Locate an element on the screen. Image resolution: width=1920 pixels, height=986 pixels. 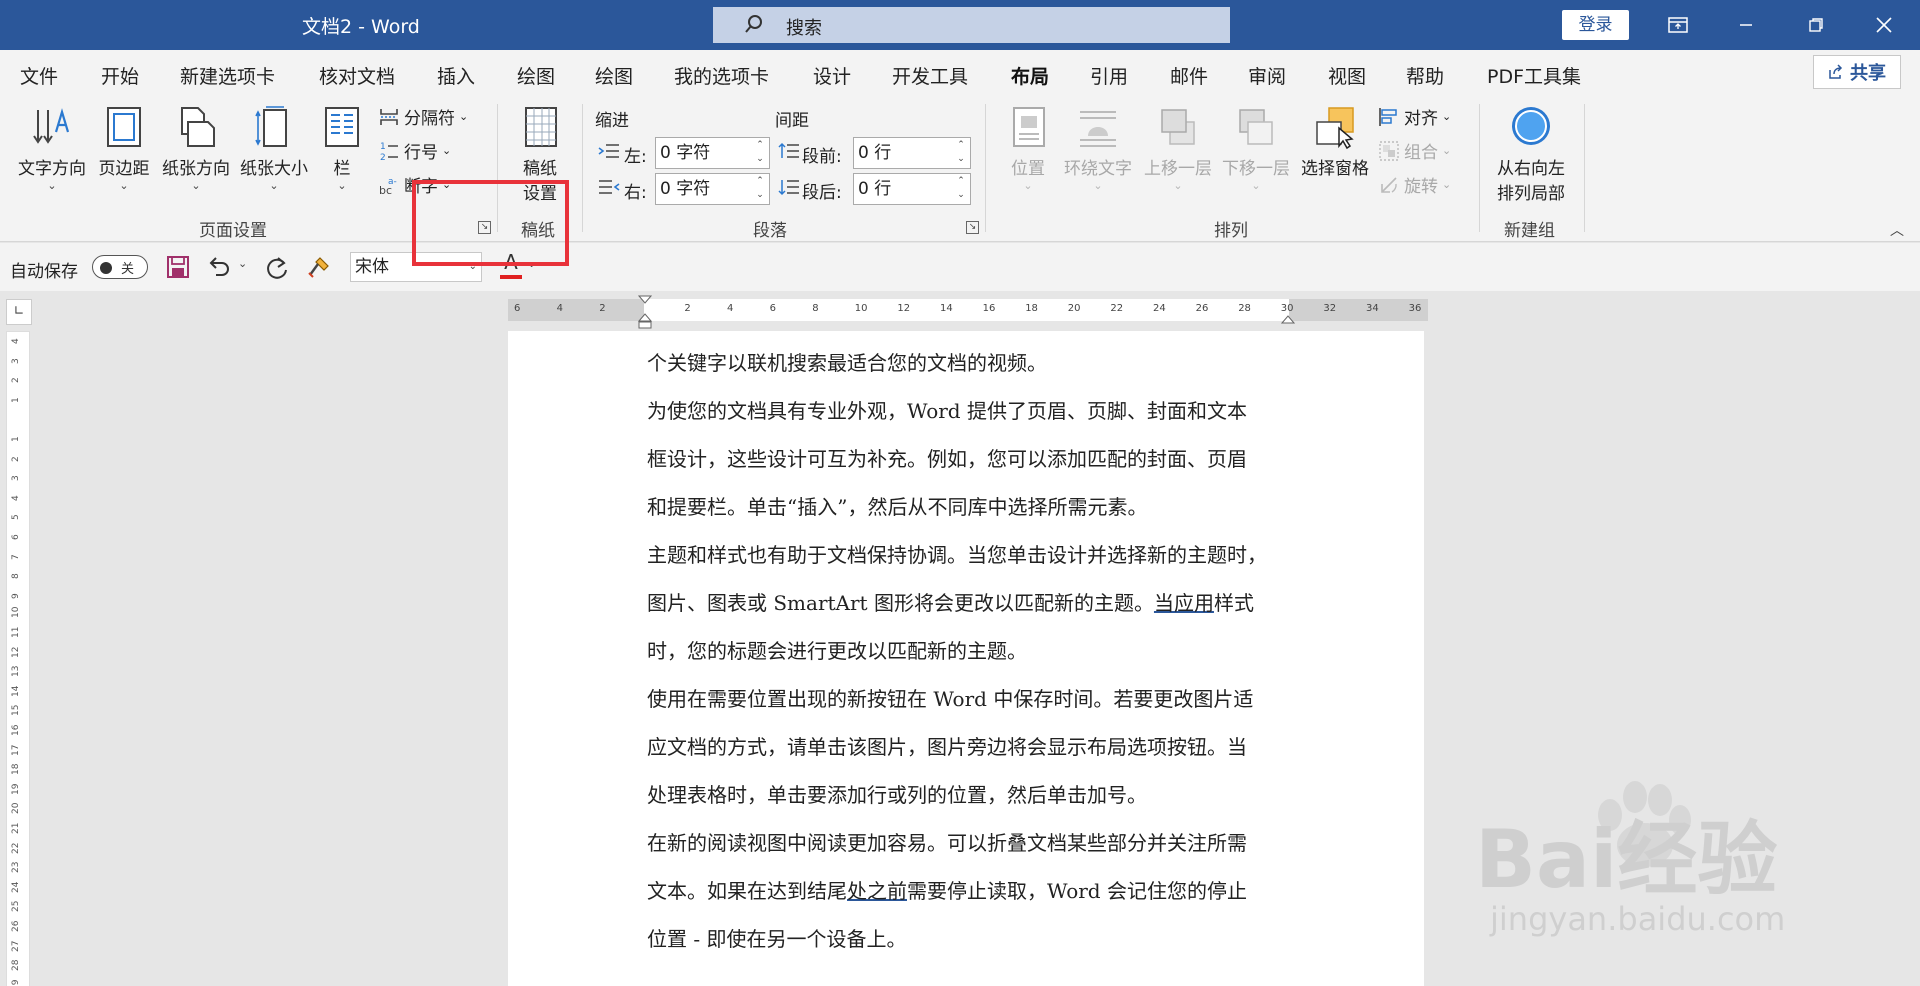
text-direction-button: 文字方向 ⌄ is located at coordinates (52, 148).